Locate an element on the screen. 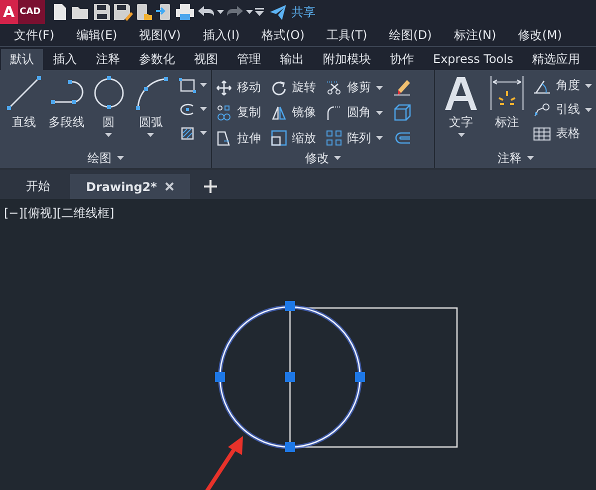 The height and width of the screenshot is (490, 596). menu-item: 插入(I) is located at coordinates (221, 35).